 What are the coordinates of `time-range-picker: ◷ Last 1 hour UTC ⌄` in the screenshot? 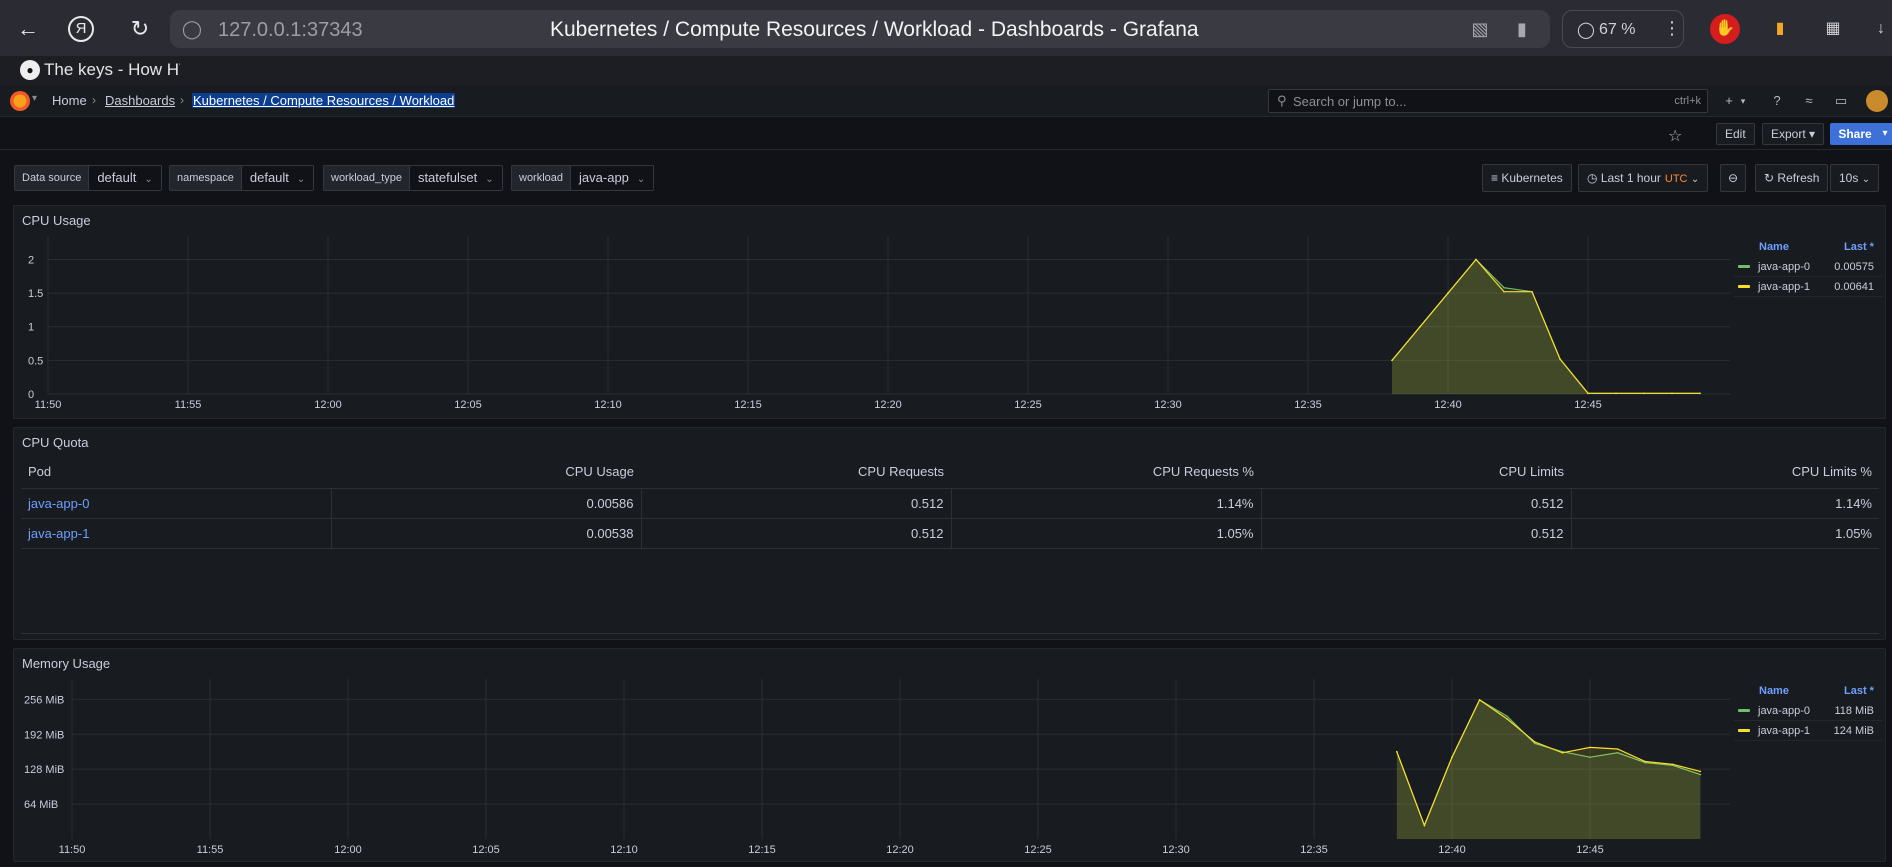 It's located at (1643, 178).